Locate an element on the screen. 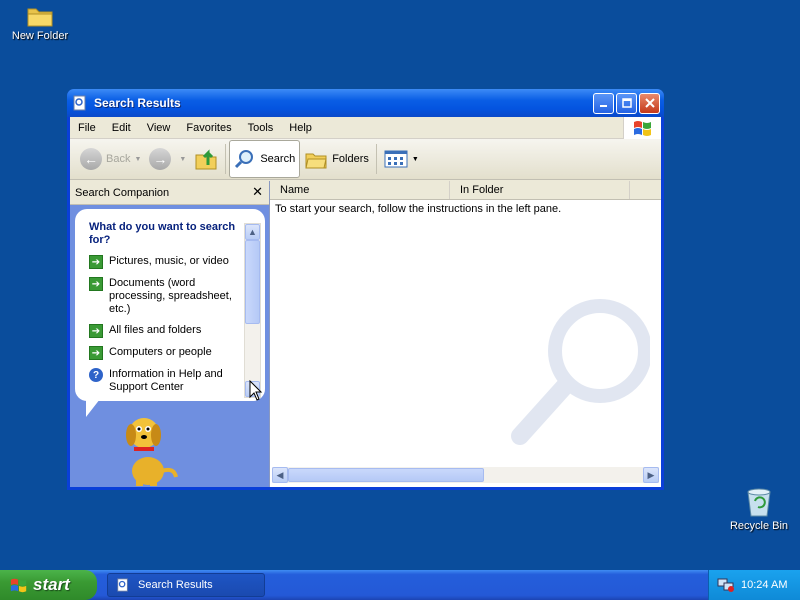 The width and height of the screenshot is (800, 600). start-button: start is located at coordinates (48, 585).